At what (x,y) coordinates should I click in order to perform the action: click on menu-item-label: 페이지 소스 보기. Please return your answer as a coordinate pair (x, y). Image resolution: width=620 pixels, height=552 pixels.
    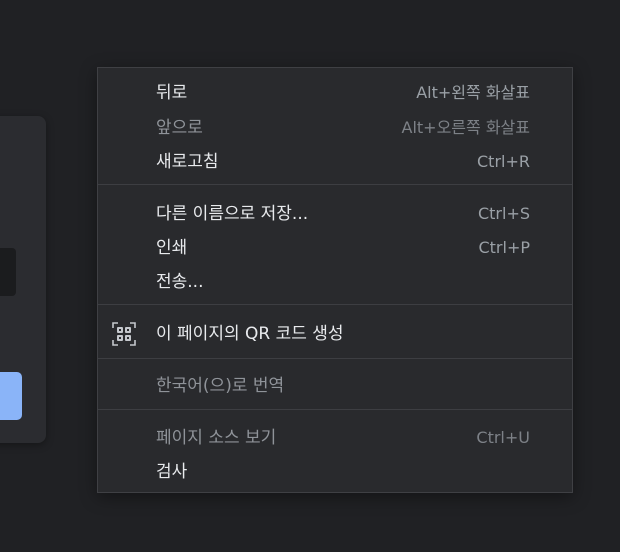
    Looking at the image, I should click on (216, 438).